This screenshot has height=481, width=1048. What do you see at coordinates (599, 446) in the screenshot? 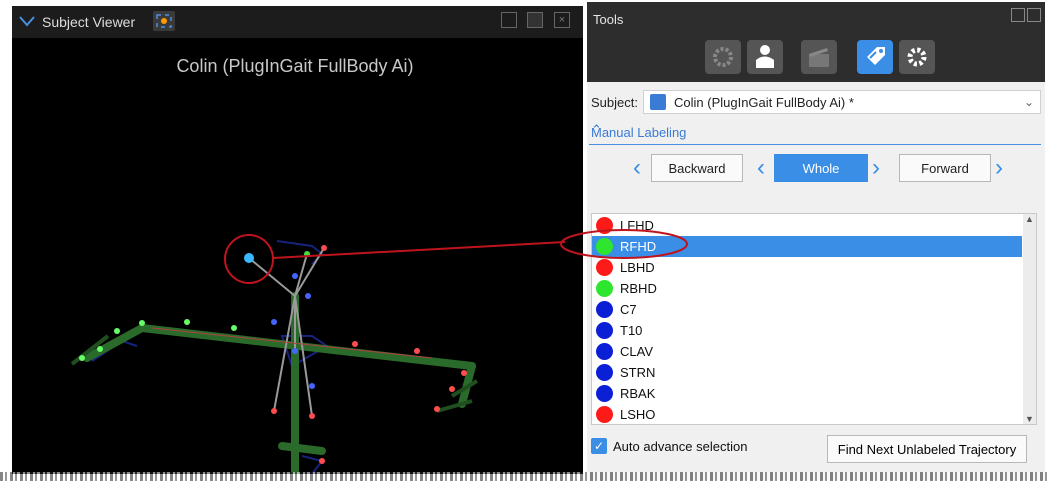
I see `checkbox-check-icon: ✓` at bounding box center [599, 446].